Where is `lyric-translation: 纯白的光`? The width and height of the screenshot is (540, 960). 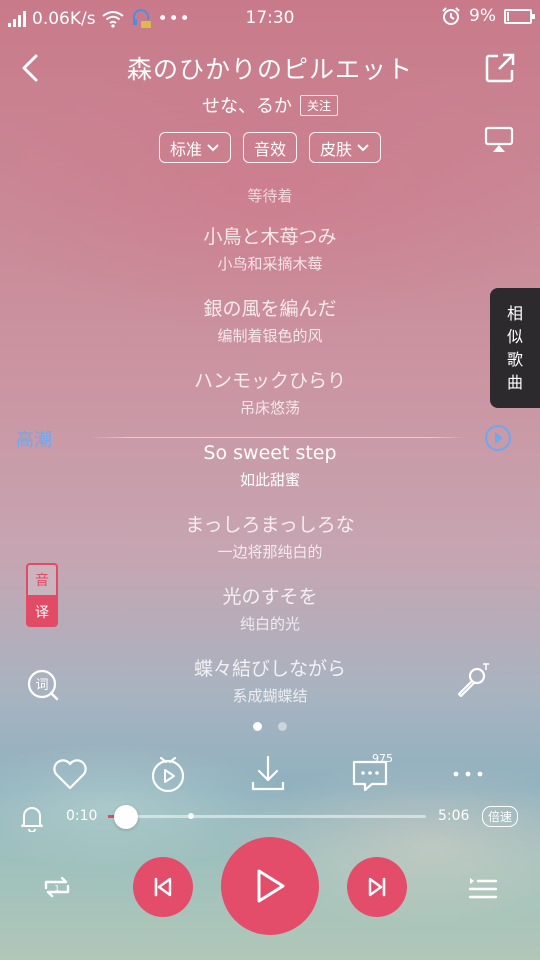
lyric-translation: 纯白的光 is located at coordinates (269, 624).